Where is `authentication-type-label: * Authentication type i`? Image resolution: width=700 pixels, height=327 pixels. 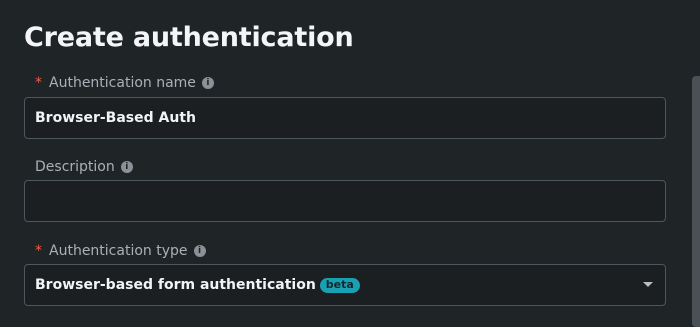
authentication-type-label: * Authentication type i is located at coordinates (120, 251).